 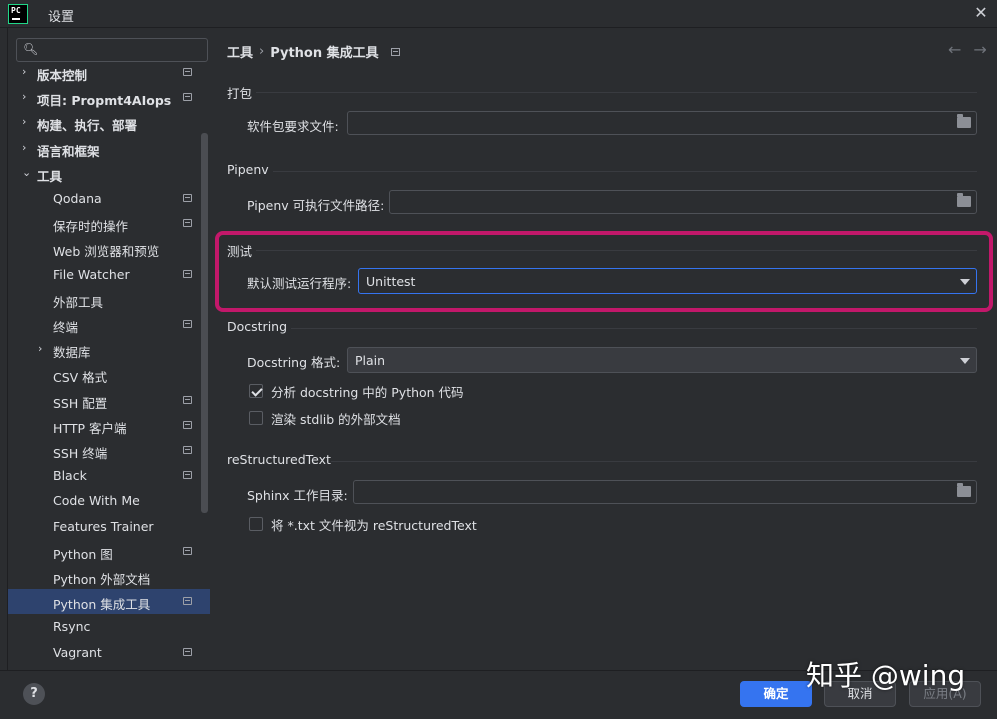 What do you see at coordinates (109, 173) in the screenshot?
I see `sidebar-item-4: ⌄ 工具` at bounding box center [109, 173].